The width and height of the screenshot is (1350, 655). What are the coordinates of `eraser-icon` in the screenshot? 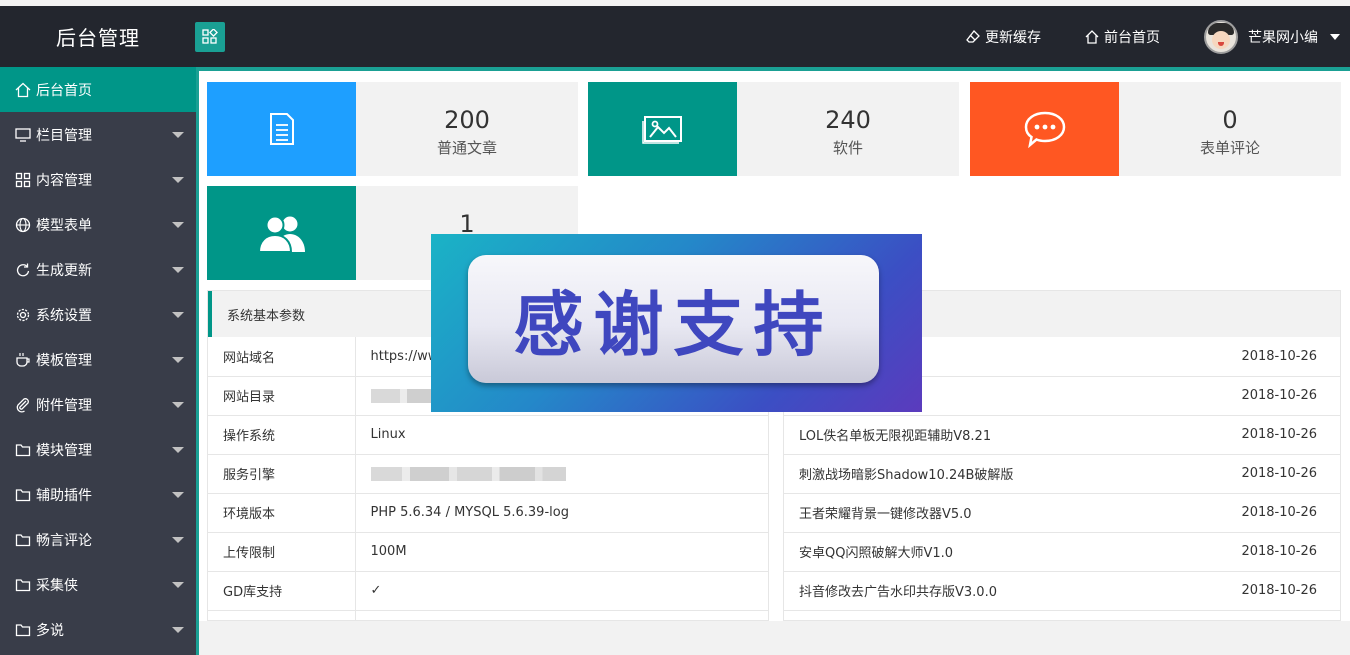 It's located at (973, 36).